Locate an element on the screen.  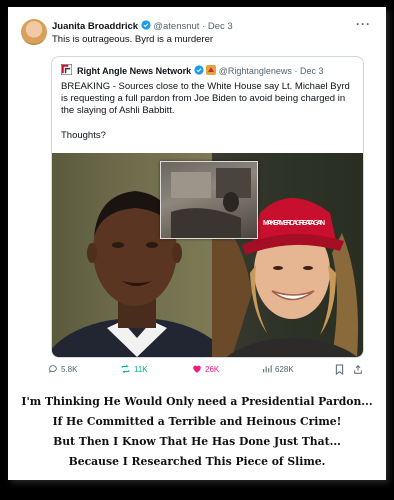
action-bar: 5.8K 11K 26K 628K is located at coordinates (208, 371).